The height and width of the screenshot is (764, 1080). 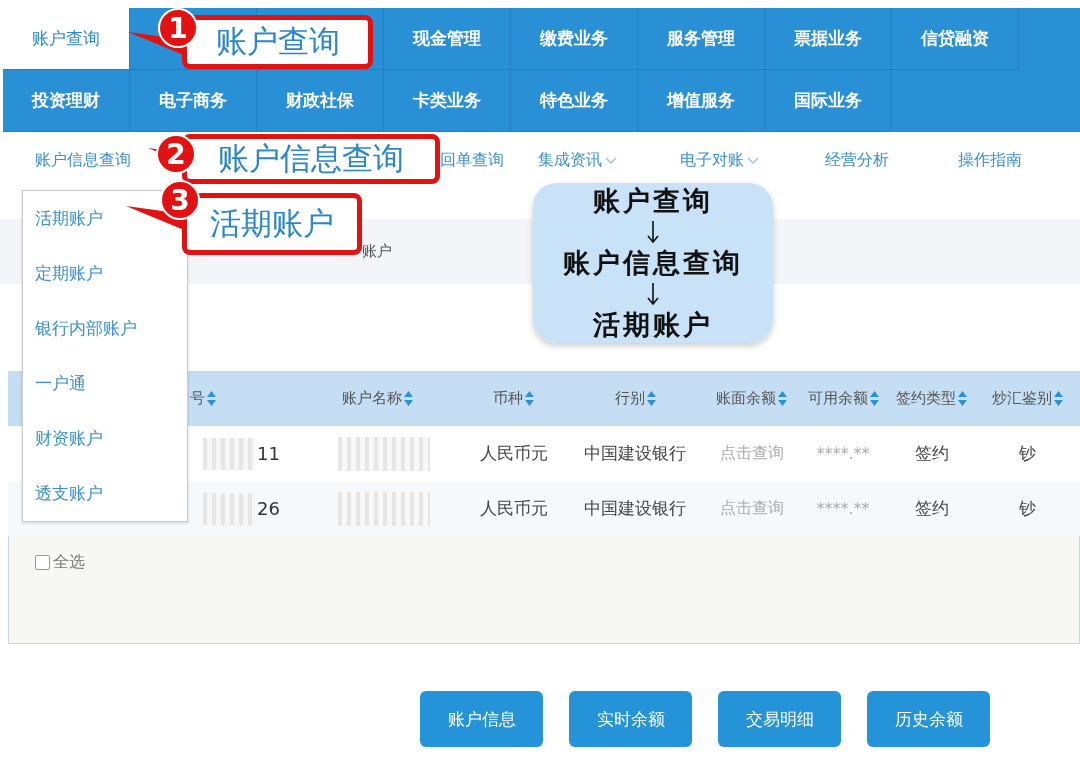 I want to click on action-button: 账户信息, so click(x=481, y=719).